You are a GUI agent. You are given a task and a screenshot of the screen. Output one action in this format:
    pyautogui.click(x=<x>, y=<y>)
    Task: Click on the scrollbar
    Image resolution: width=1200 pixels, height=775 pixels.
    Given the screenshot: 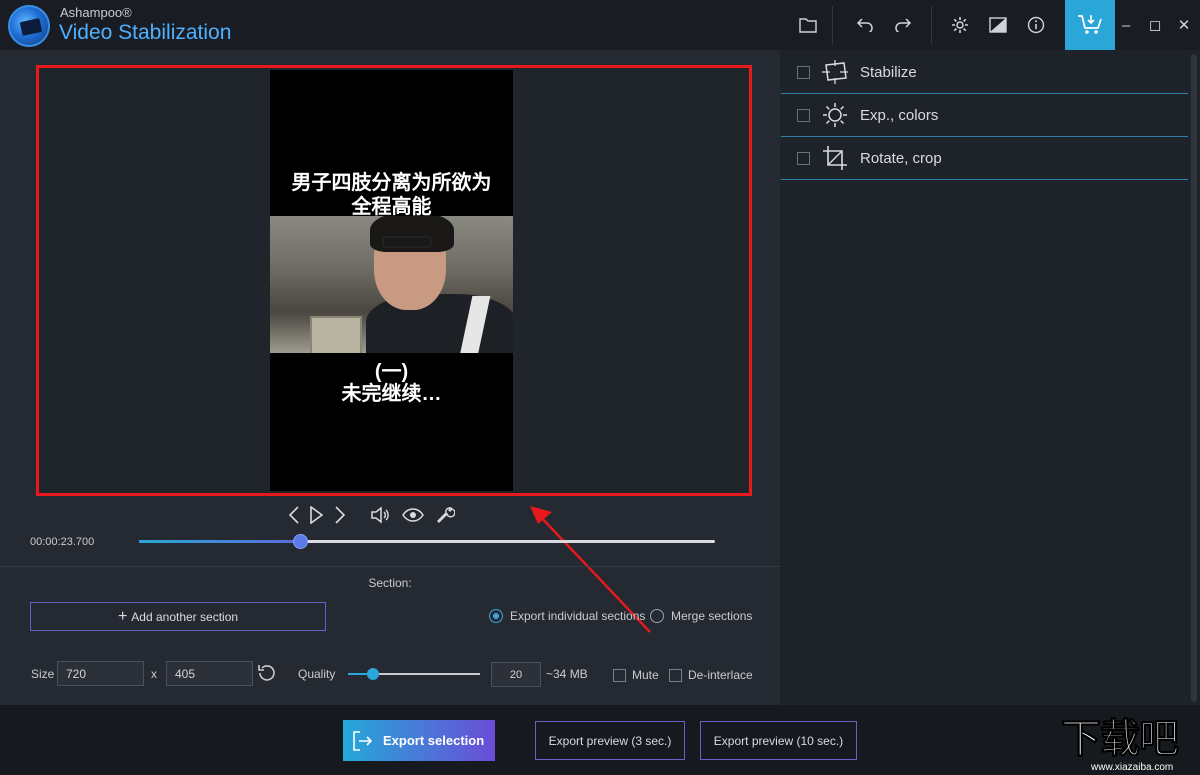 What is the action you would take?
    pyautogui.click(x=1194, y=378)
    